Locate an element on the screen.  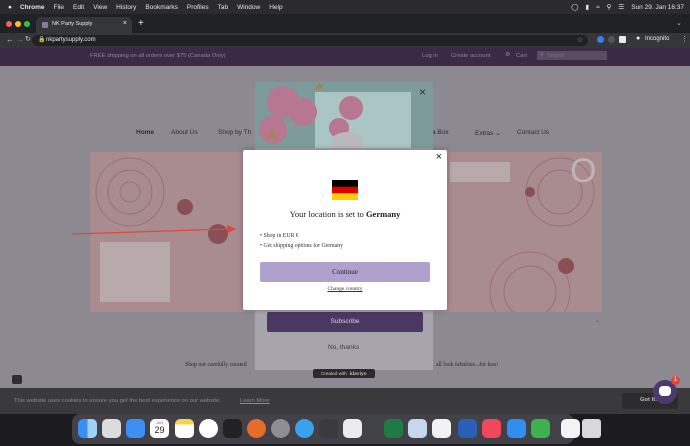
tab-close-icon: × is located at coordinates (125, 23).